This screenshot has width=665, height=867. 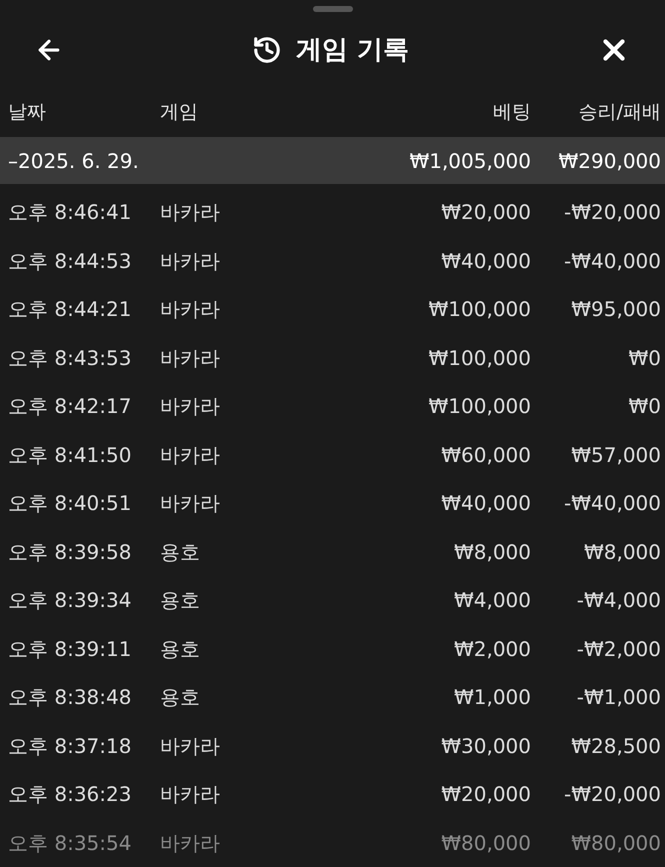 I want to click on time-cell-text: 오후 8:44:53, so click(x=70, y=261).